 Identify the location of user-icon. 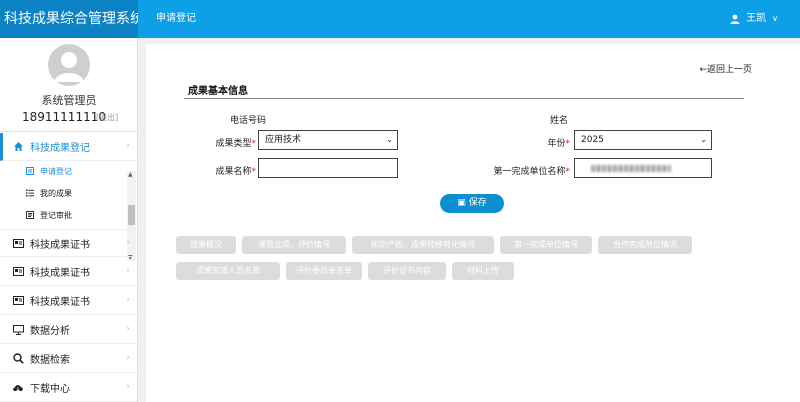
(735, 19).